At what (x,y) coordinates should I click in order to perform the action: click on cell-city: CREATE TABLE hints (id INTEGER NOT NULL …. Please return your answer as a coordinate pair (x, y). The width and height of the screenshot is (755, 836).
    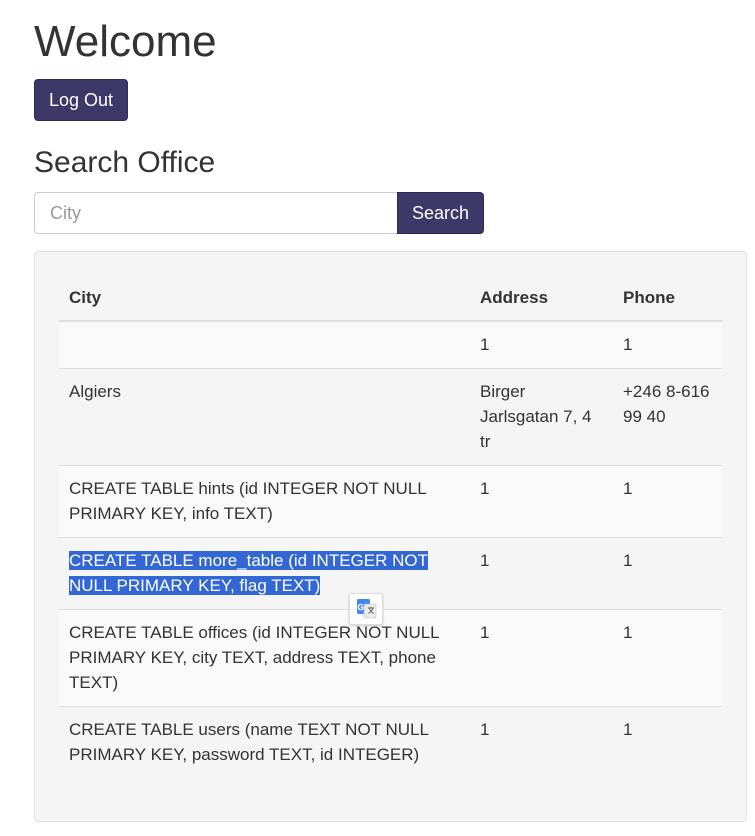
    Looking at the image, I should click on (264, 501).